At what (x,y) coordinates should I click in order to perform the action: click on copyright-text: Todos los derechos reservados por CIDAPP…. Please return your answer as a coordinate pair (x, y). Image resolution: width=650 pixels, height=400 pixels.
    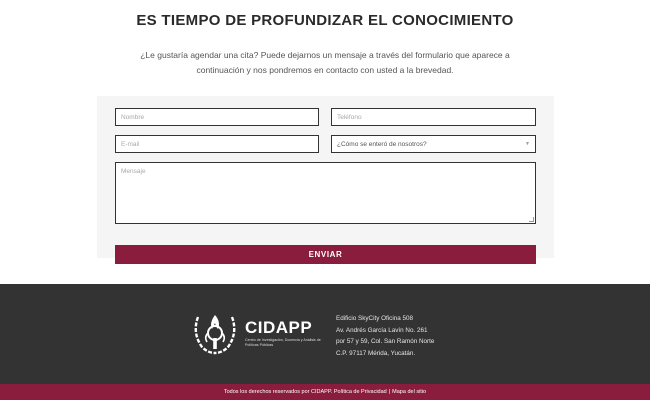
    Looking at the image, I should click on (278, 392).